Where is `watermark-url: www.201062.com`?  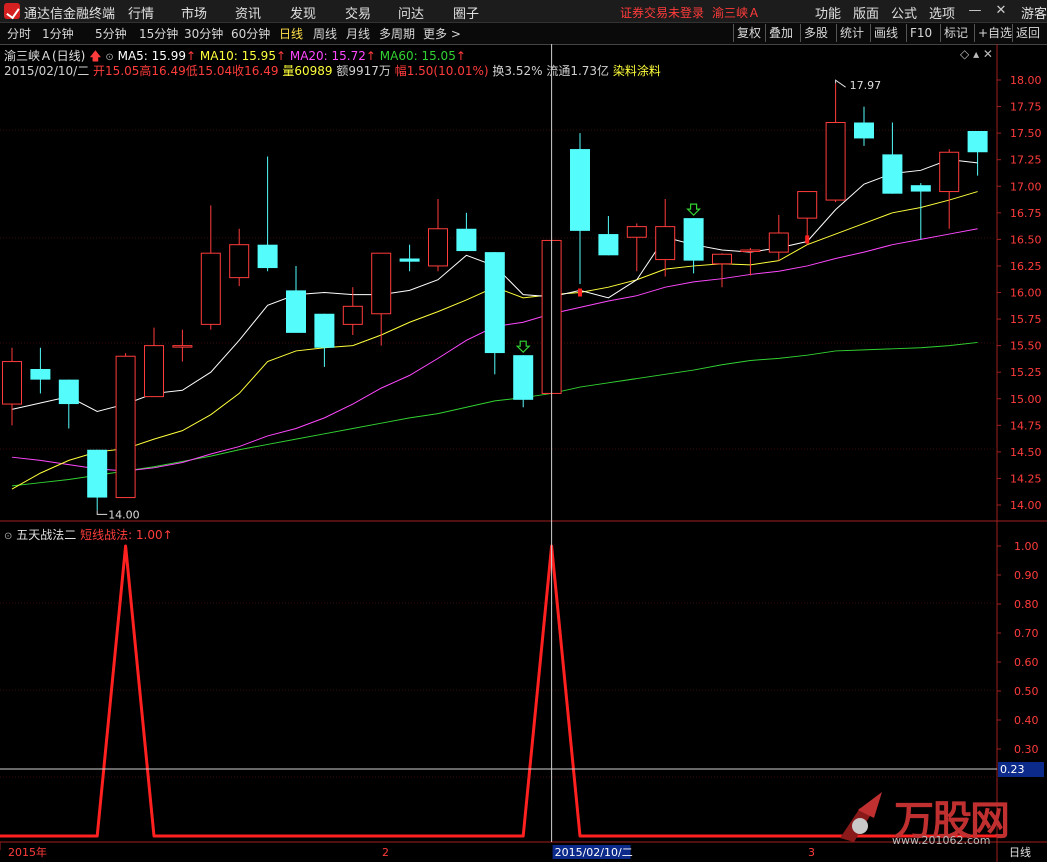 watermark-url: www.201062.com is located at coordinates (941, 840).